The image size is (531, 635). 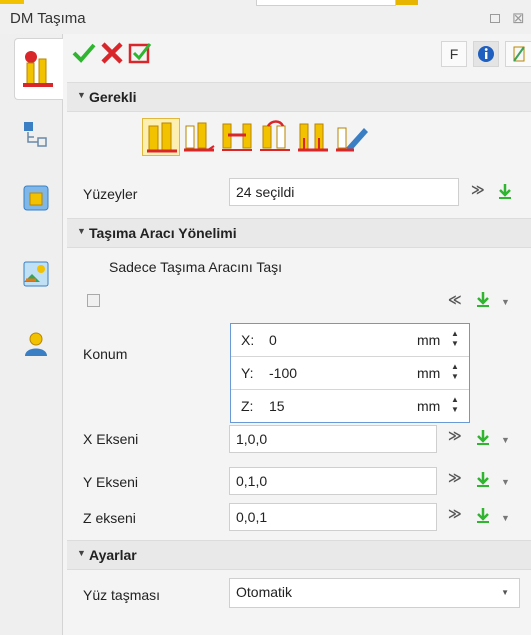 I want to click on chevron-double-up-icon: ≪, so click(x=455, y=300).